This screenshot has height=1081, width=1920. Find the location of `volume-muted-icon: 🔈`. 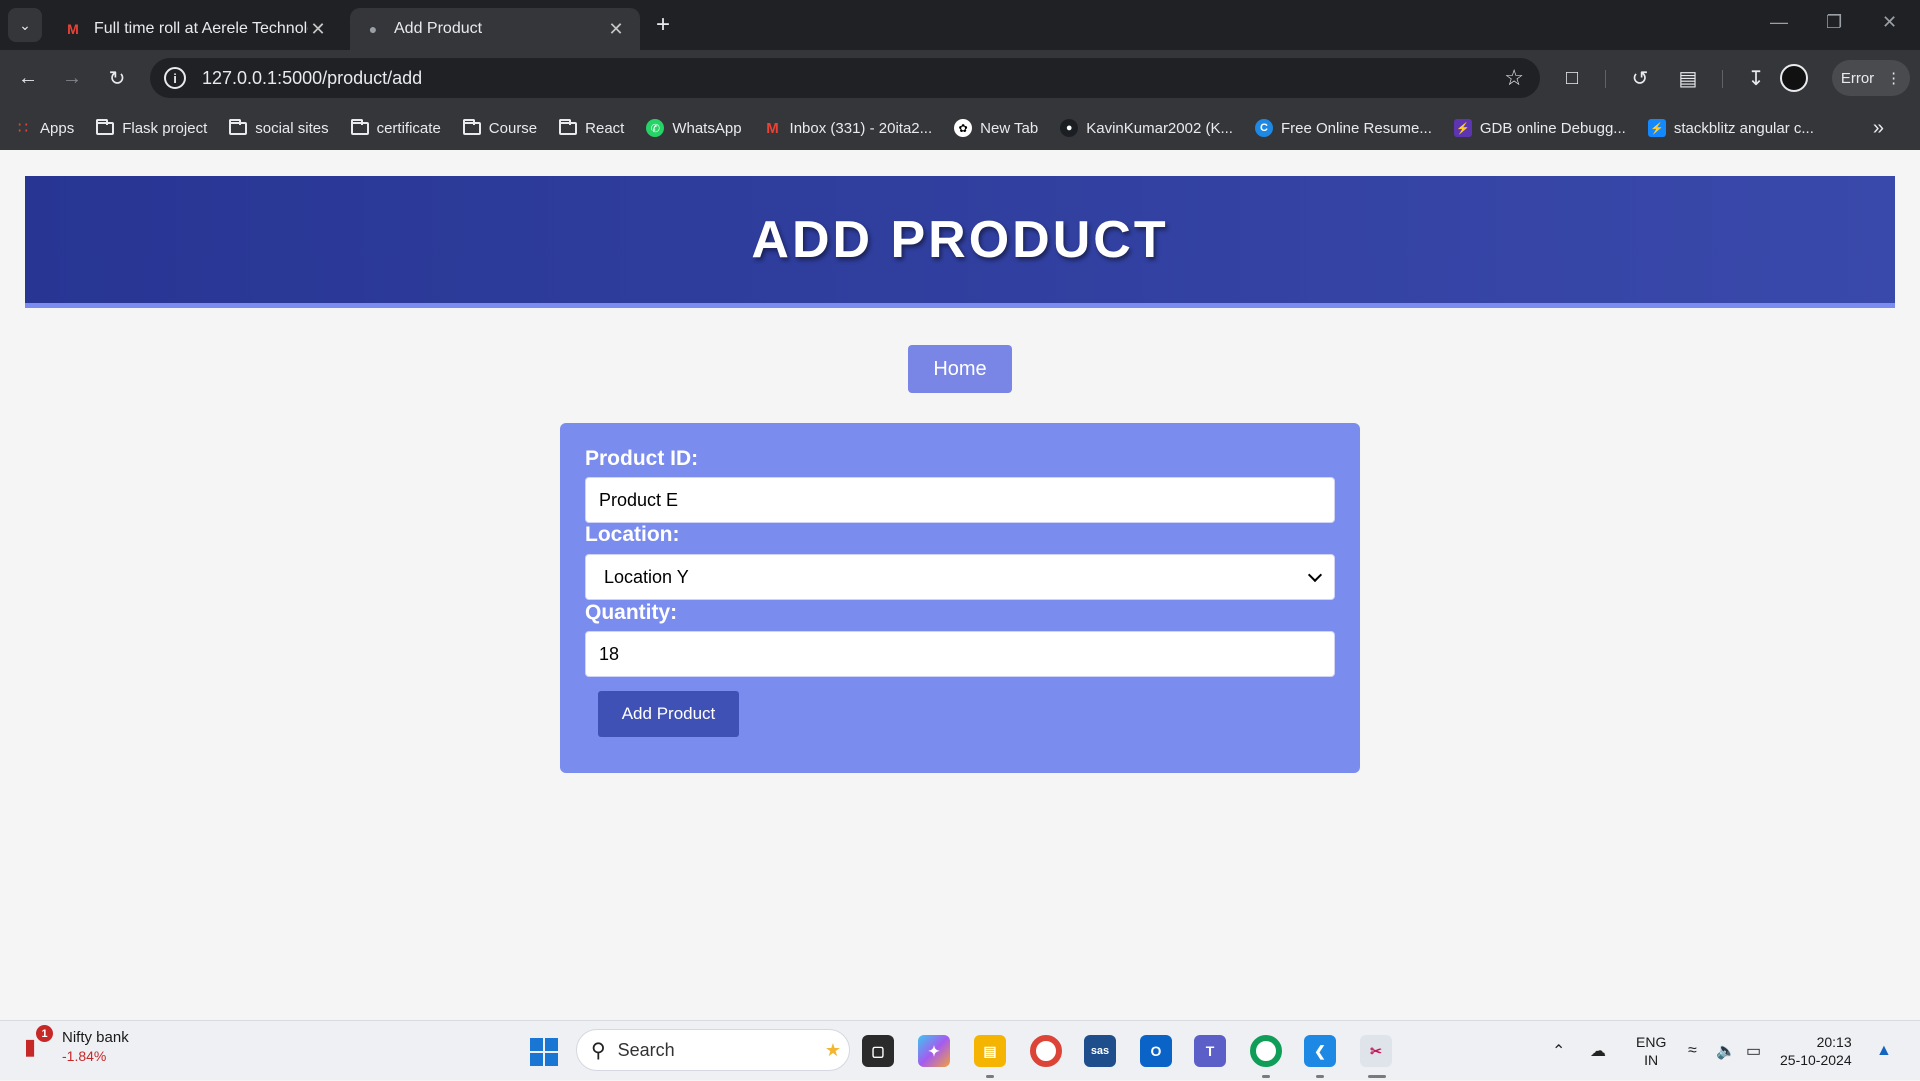

volume-muted-icon: 🔈 is located at coordinates (1726, 1051).